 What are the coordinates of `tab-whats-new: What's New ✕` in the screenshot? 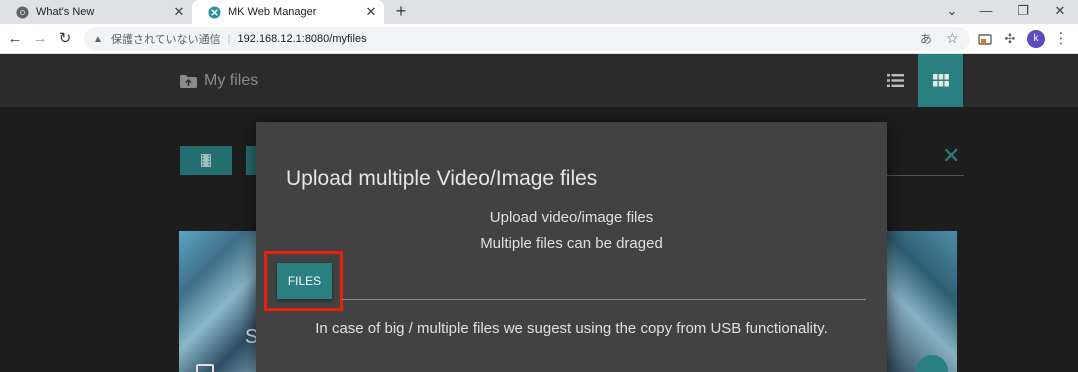 It's located at (96, 12).